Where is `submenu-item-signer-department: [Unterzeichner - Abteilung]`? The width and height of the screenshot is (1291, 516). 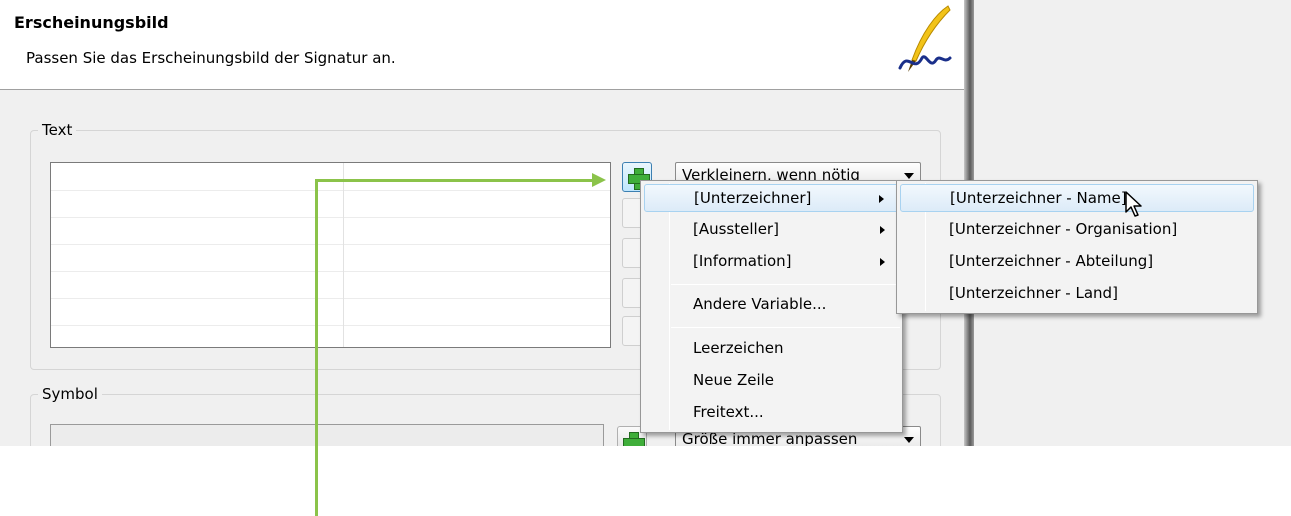
submenu-item-signer-department: [Unterzeichner - Abteilung] is located at coordinates (1077, 262).